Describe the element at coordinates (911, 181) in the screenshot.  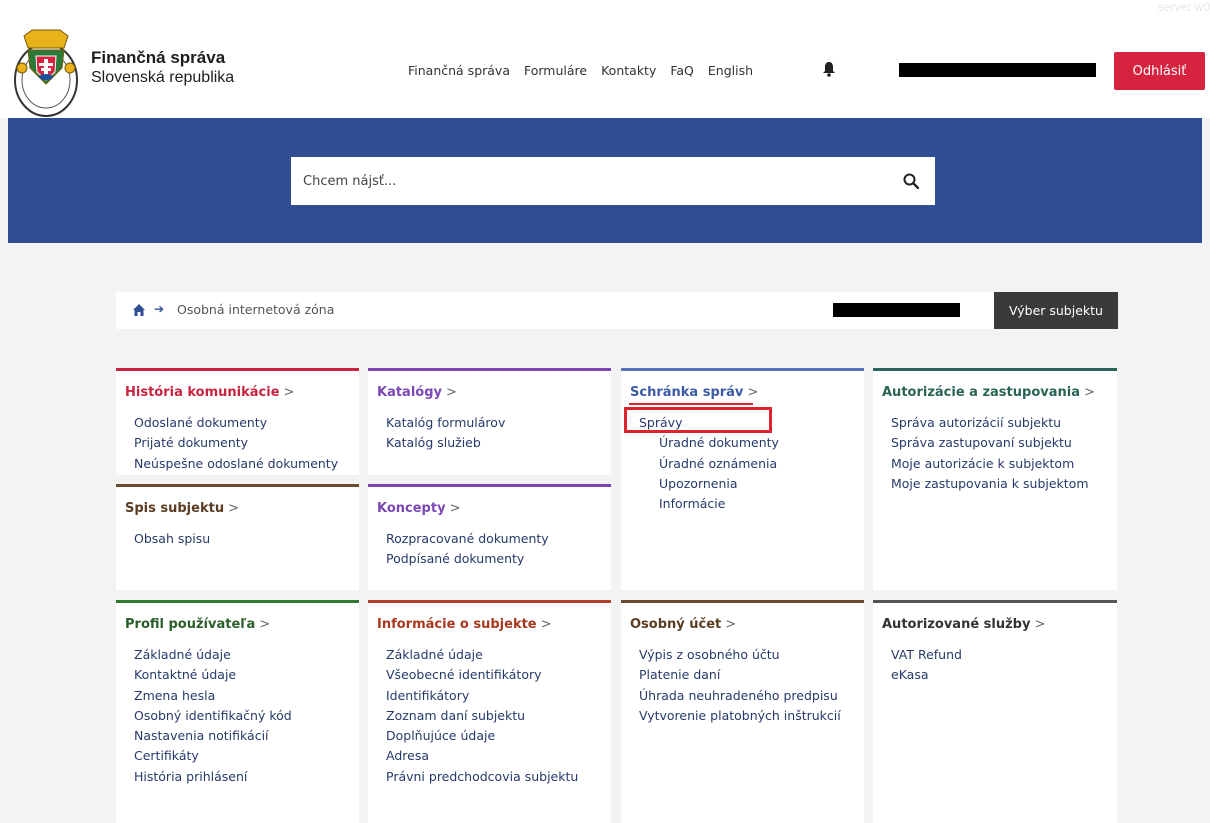
I see `search-icon` at that location.